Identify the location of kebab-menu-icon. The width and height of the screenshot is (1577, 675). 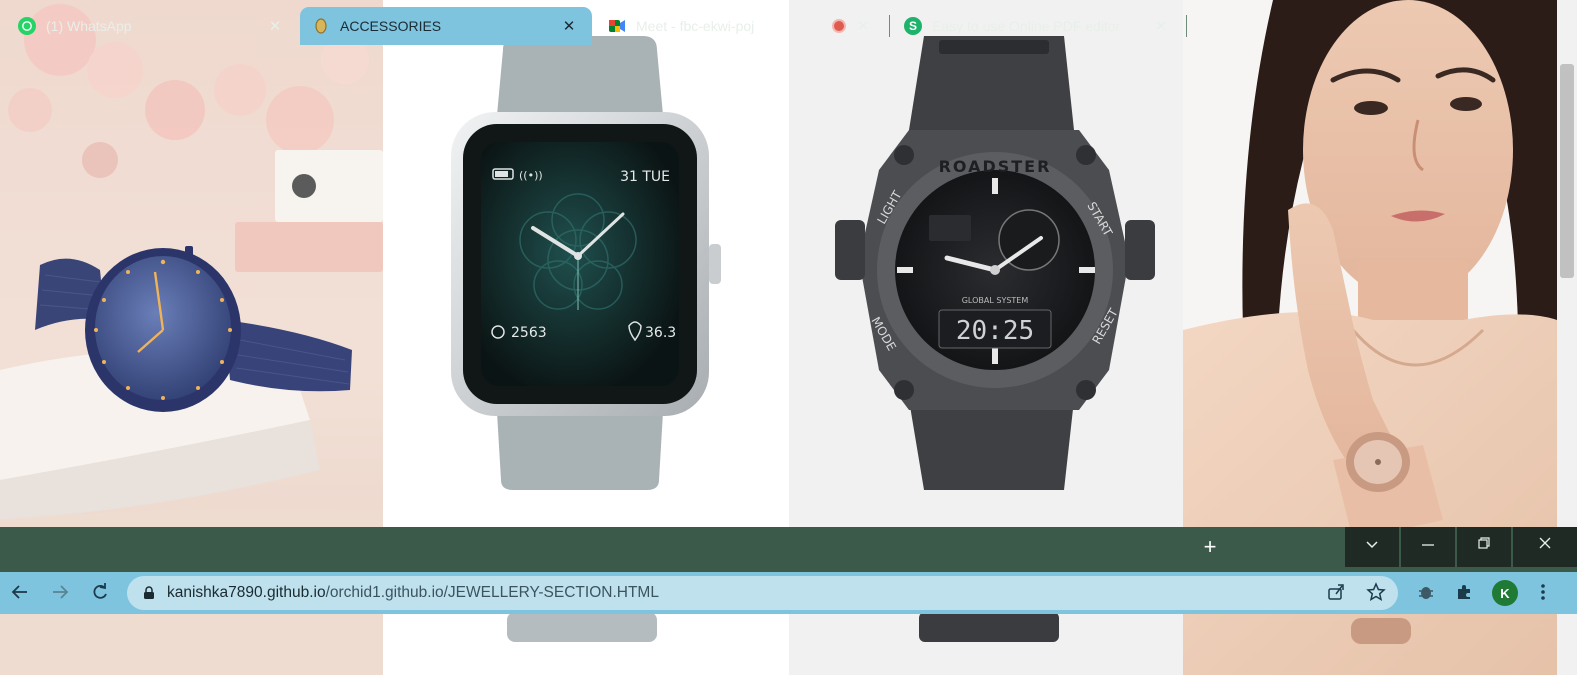
(1543, 592).